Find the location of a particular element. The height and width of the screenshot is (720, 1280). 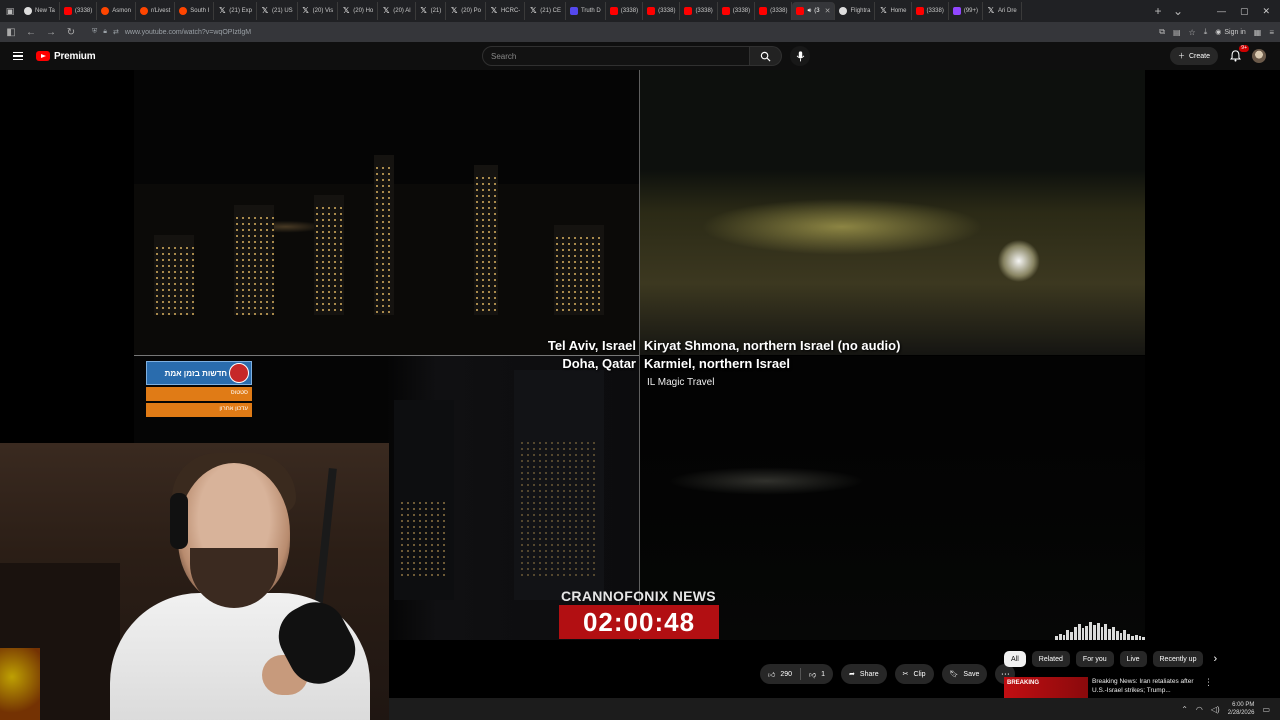

browser-tab: 𝕏 (20) Po is located at coordinates (466, 11).